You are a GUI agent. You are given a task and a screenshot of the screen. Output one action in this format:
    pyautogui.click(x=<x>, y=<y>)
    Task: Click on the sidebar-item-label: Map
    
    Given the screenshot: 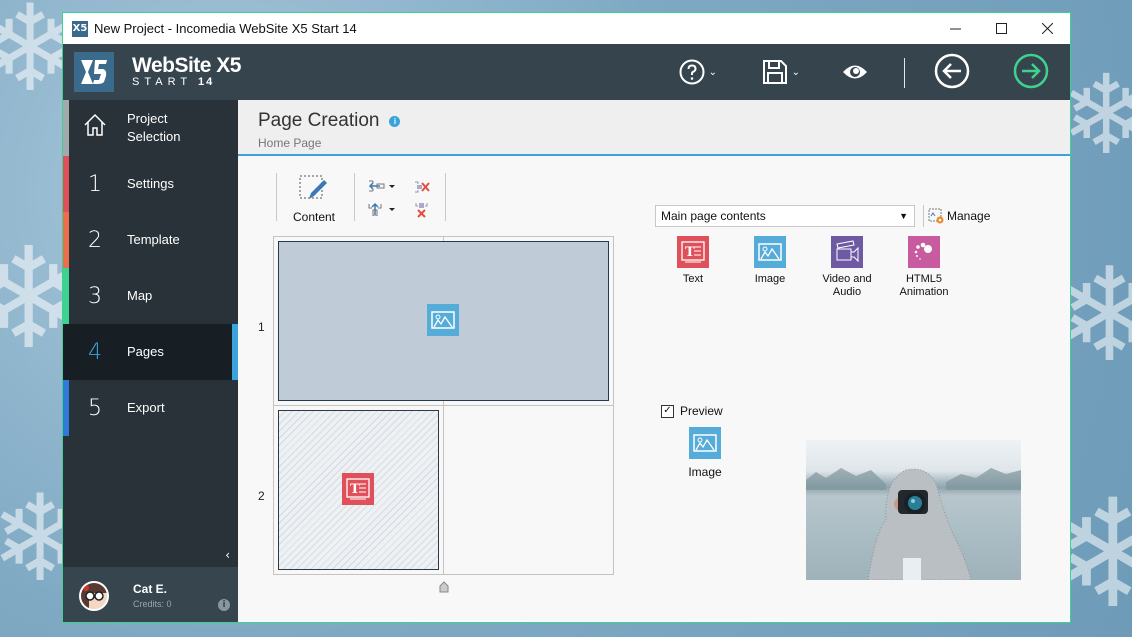 What is the action you would take?
    pyautogui.click(x=140, y=295)
    